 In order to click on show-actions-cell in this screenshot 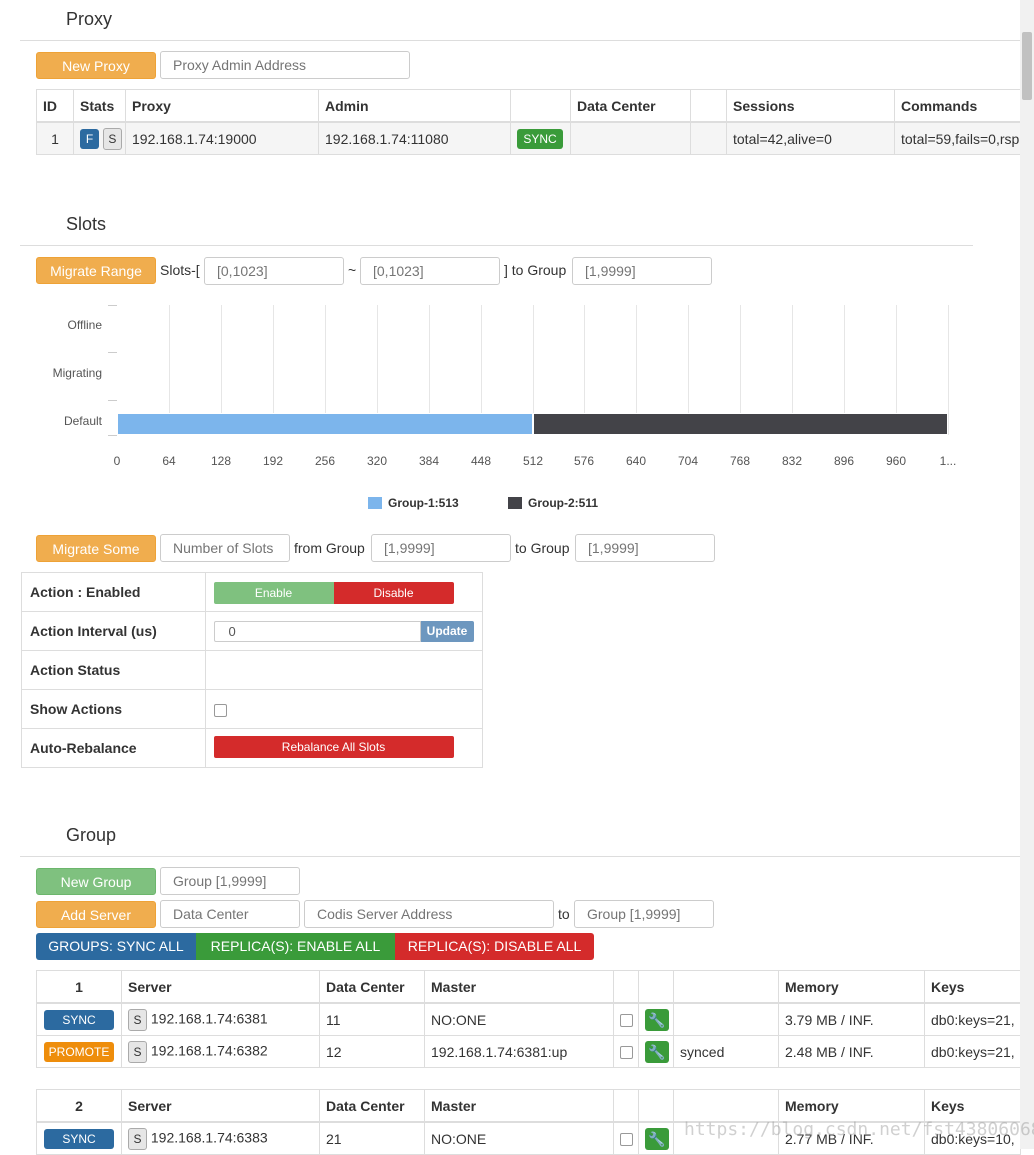, I will do `click(344, 709)`.